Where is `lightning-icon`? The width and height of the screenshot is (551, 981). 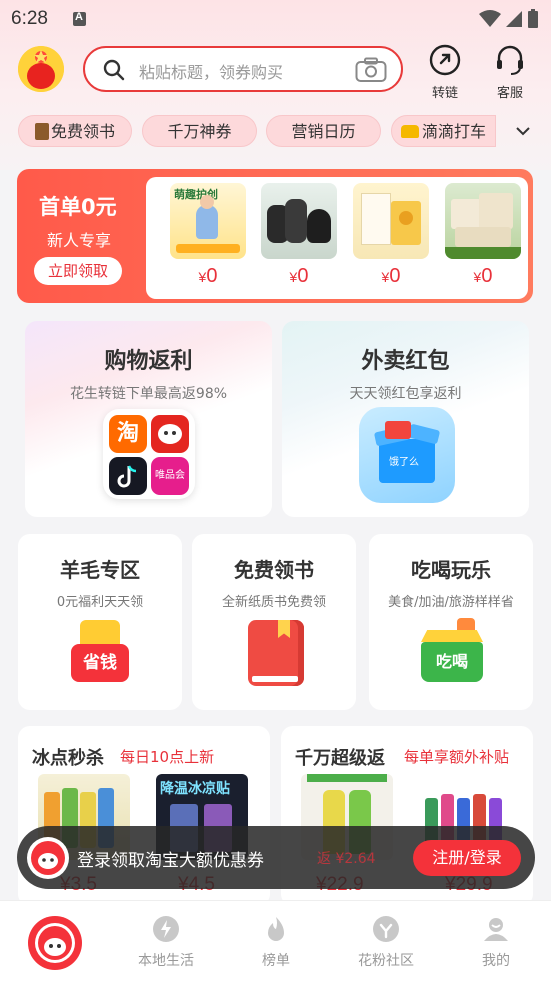
lightning-icon is located at coordinates (166, 929).